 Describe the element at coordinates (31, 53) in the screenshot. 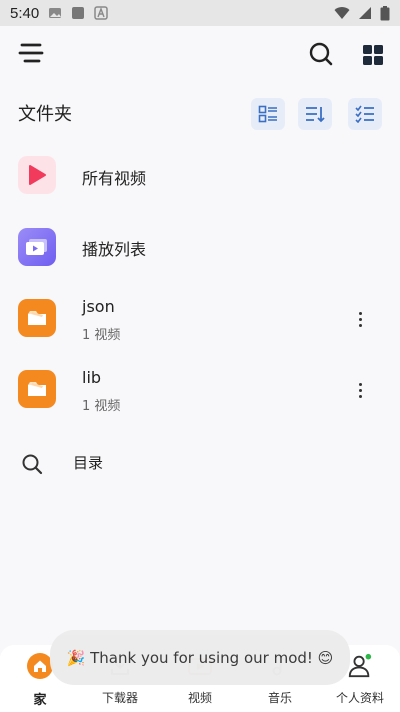

I see `menu-icon` at that location.